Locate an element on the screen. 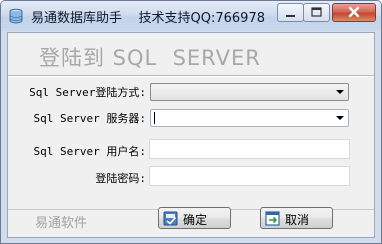 Image resolution: width=382 pixels, height=244 pixels. server-label: Sql Server 服务器: is located at coordinates (89, 118).